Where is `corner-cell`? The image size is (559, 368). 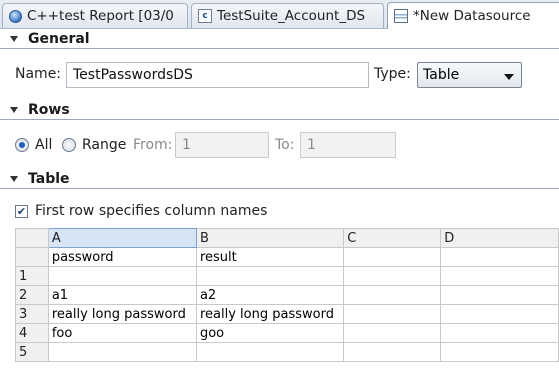
corner-cell is located at coordinates (32, 238).